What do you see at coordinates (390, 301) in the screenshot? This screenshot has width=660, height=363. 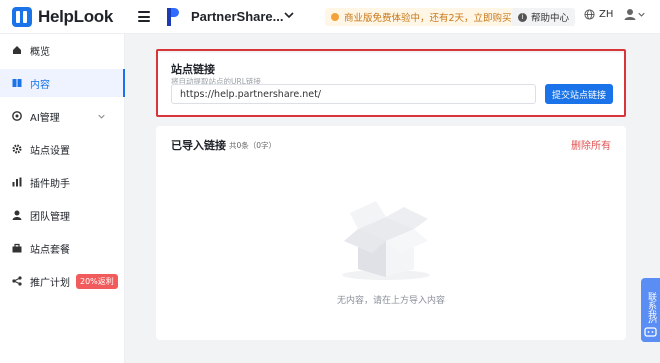 I see `empty-state-text: 无内容，请在上方导入内容` at bounding box center [390, 301].